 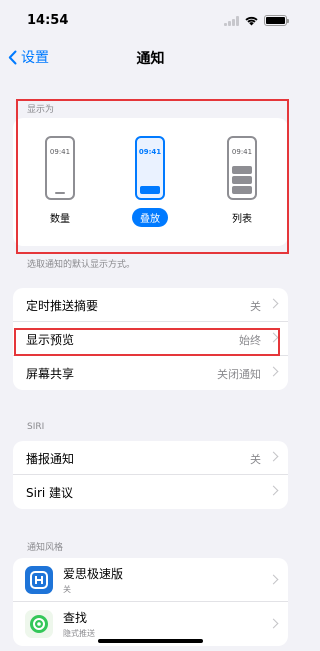 I want to click on home-indicator, so click(x=150, y=641).